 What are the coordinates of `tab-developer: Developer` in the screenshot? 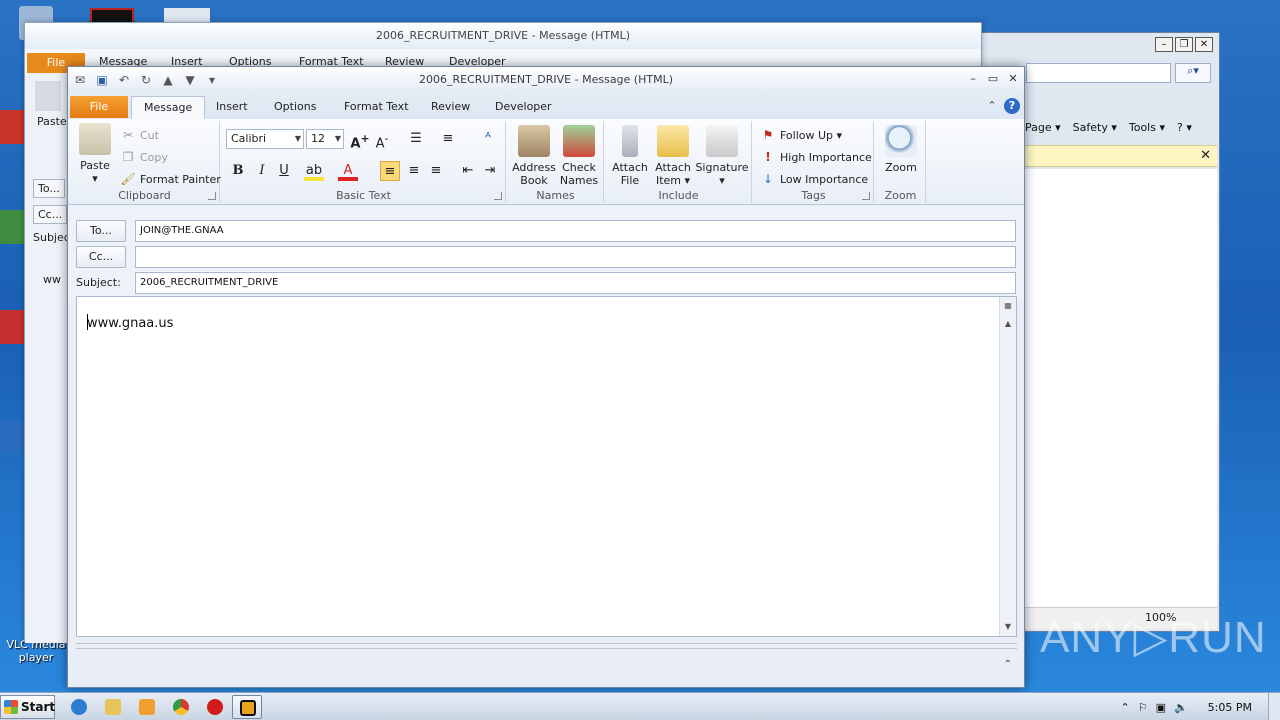 It's located at (523, 106).